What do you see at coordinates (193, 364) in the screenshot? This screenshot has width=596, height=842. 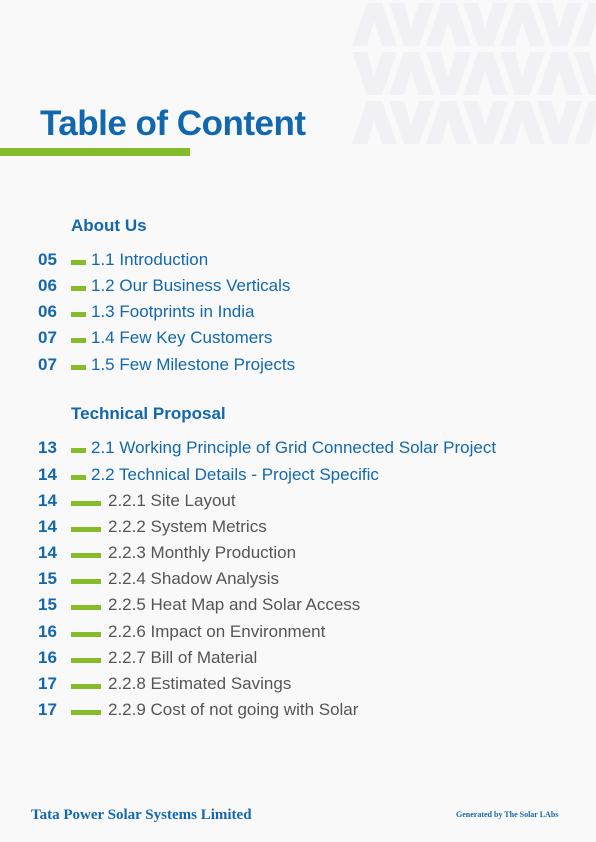 I see `entry-label: 1.5 Few Milestone Projects` at bounding box center [193, 364].